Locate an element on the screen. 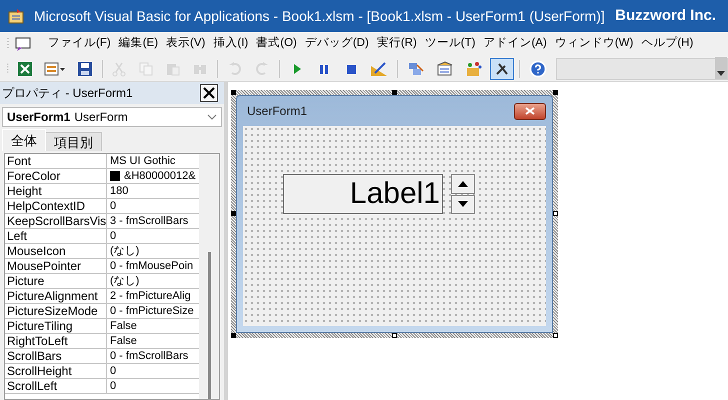 This screenshot has width=728, height=400. menu-item: ツール(T) is located at coordinates (450, 44).